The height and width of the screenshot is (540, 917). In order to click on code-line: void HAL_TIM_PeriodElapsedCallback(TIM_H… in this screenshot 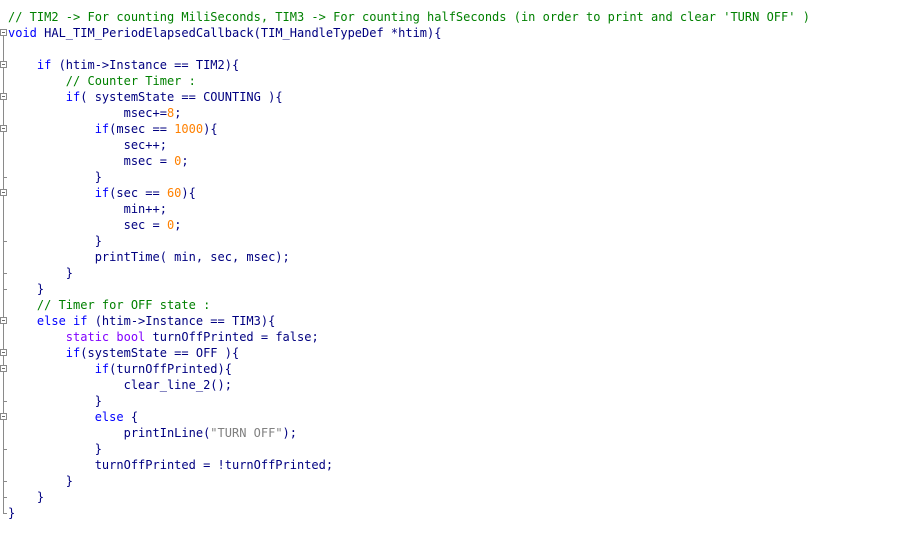, I will do `click(224, 33)`.